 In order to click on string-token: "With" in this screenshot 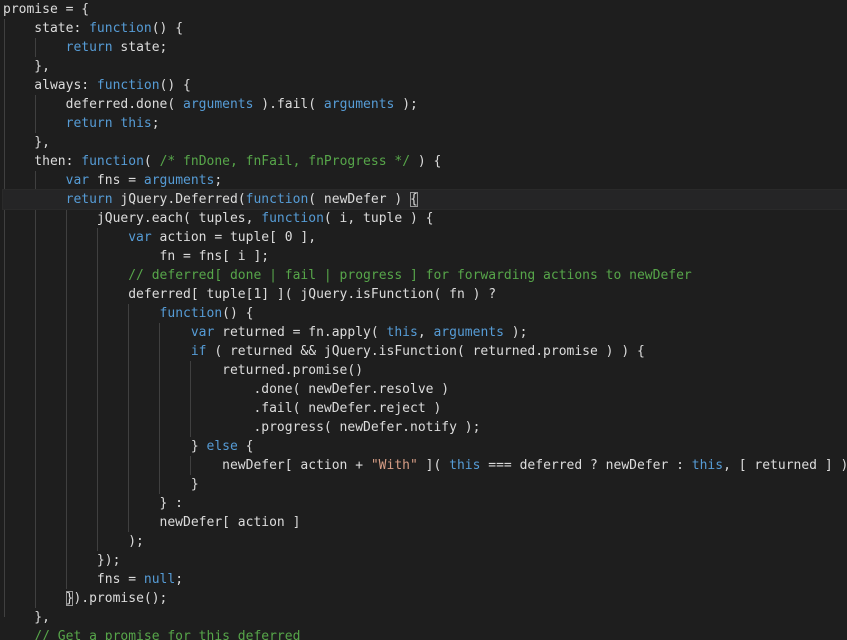, I will do `click(394, 465)`.